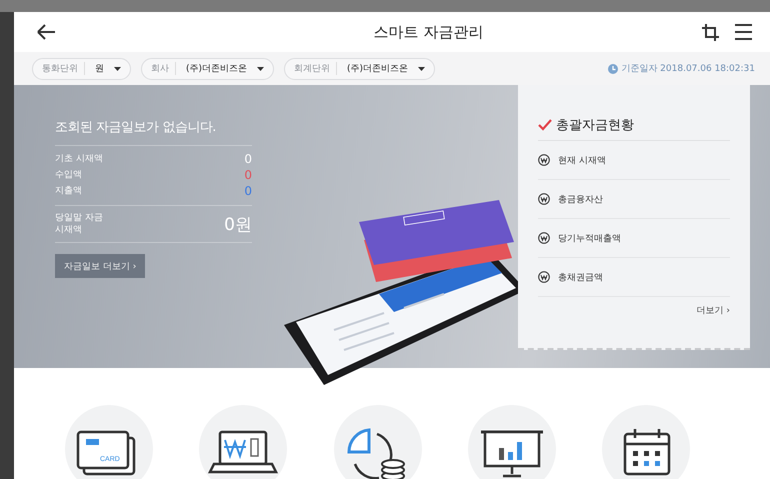 This screenshot has height=479, width=770. I want to click on summary-item-label: 당기누적매출액, so click(589, 238).